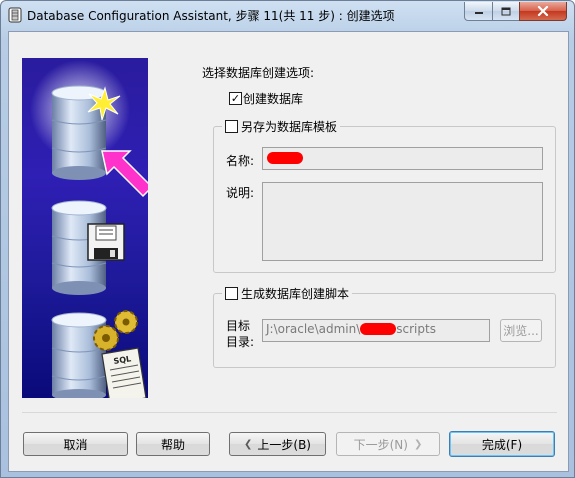 This screenshot has width=575, height=478. Describe the element at coordinates (402, 158) in the screenshot. I see `template-name-field` at that location.